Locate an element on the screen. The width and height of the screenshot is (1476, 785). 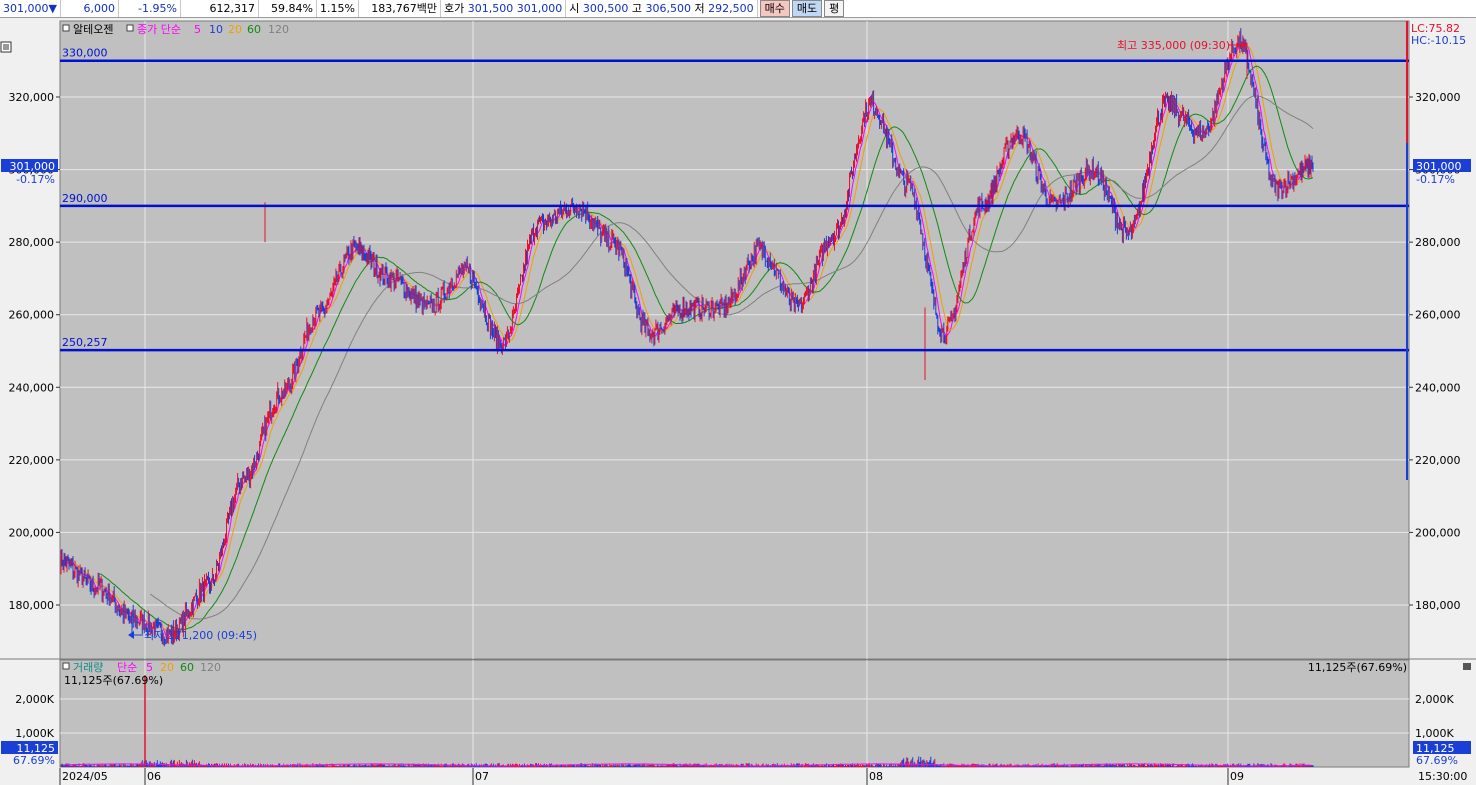
volume-info-left: 11,125주(67.69%) is located at coordinates (113, 680).